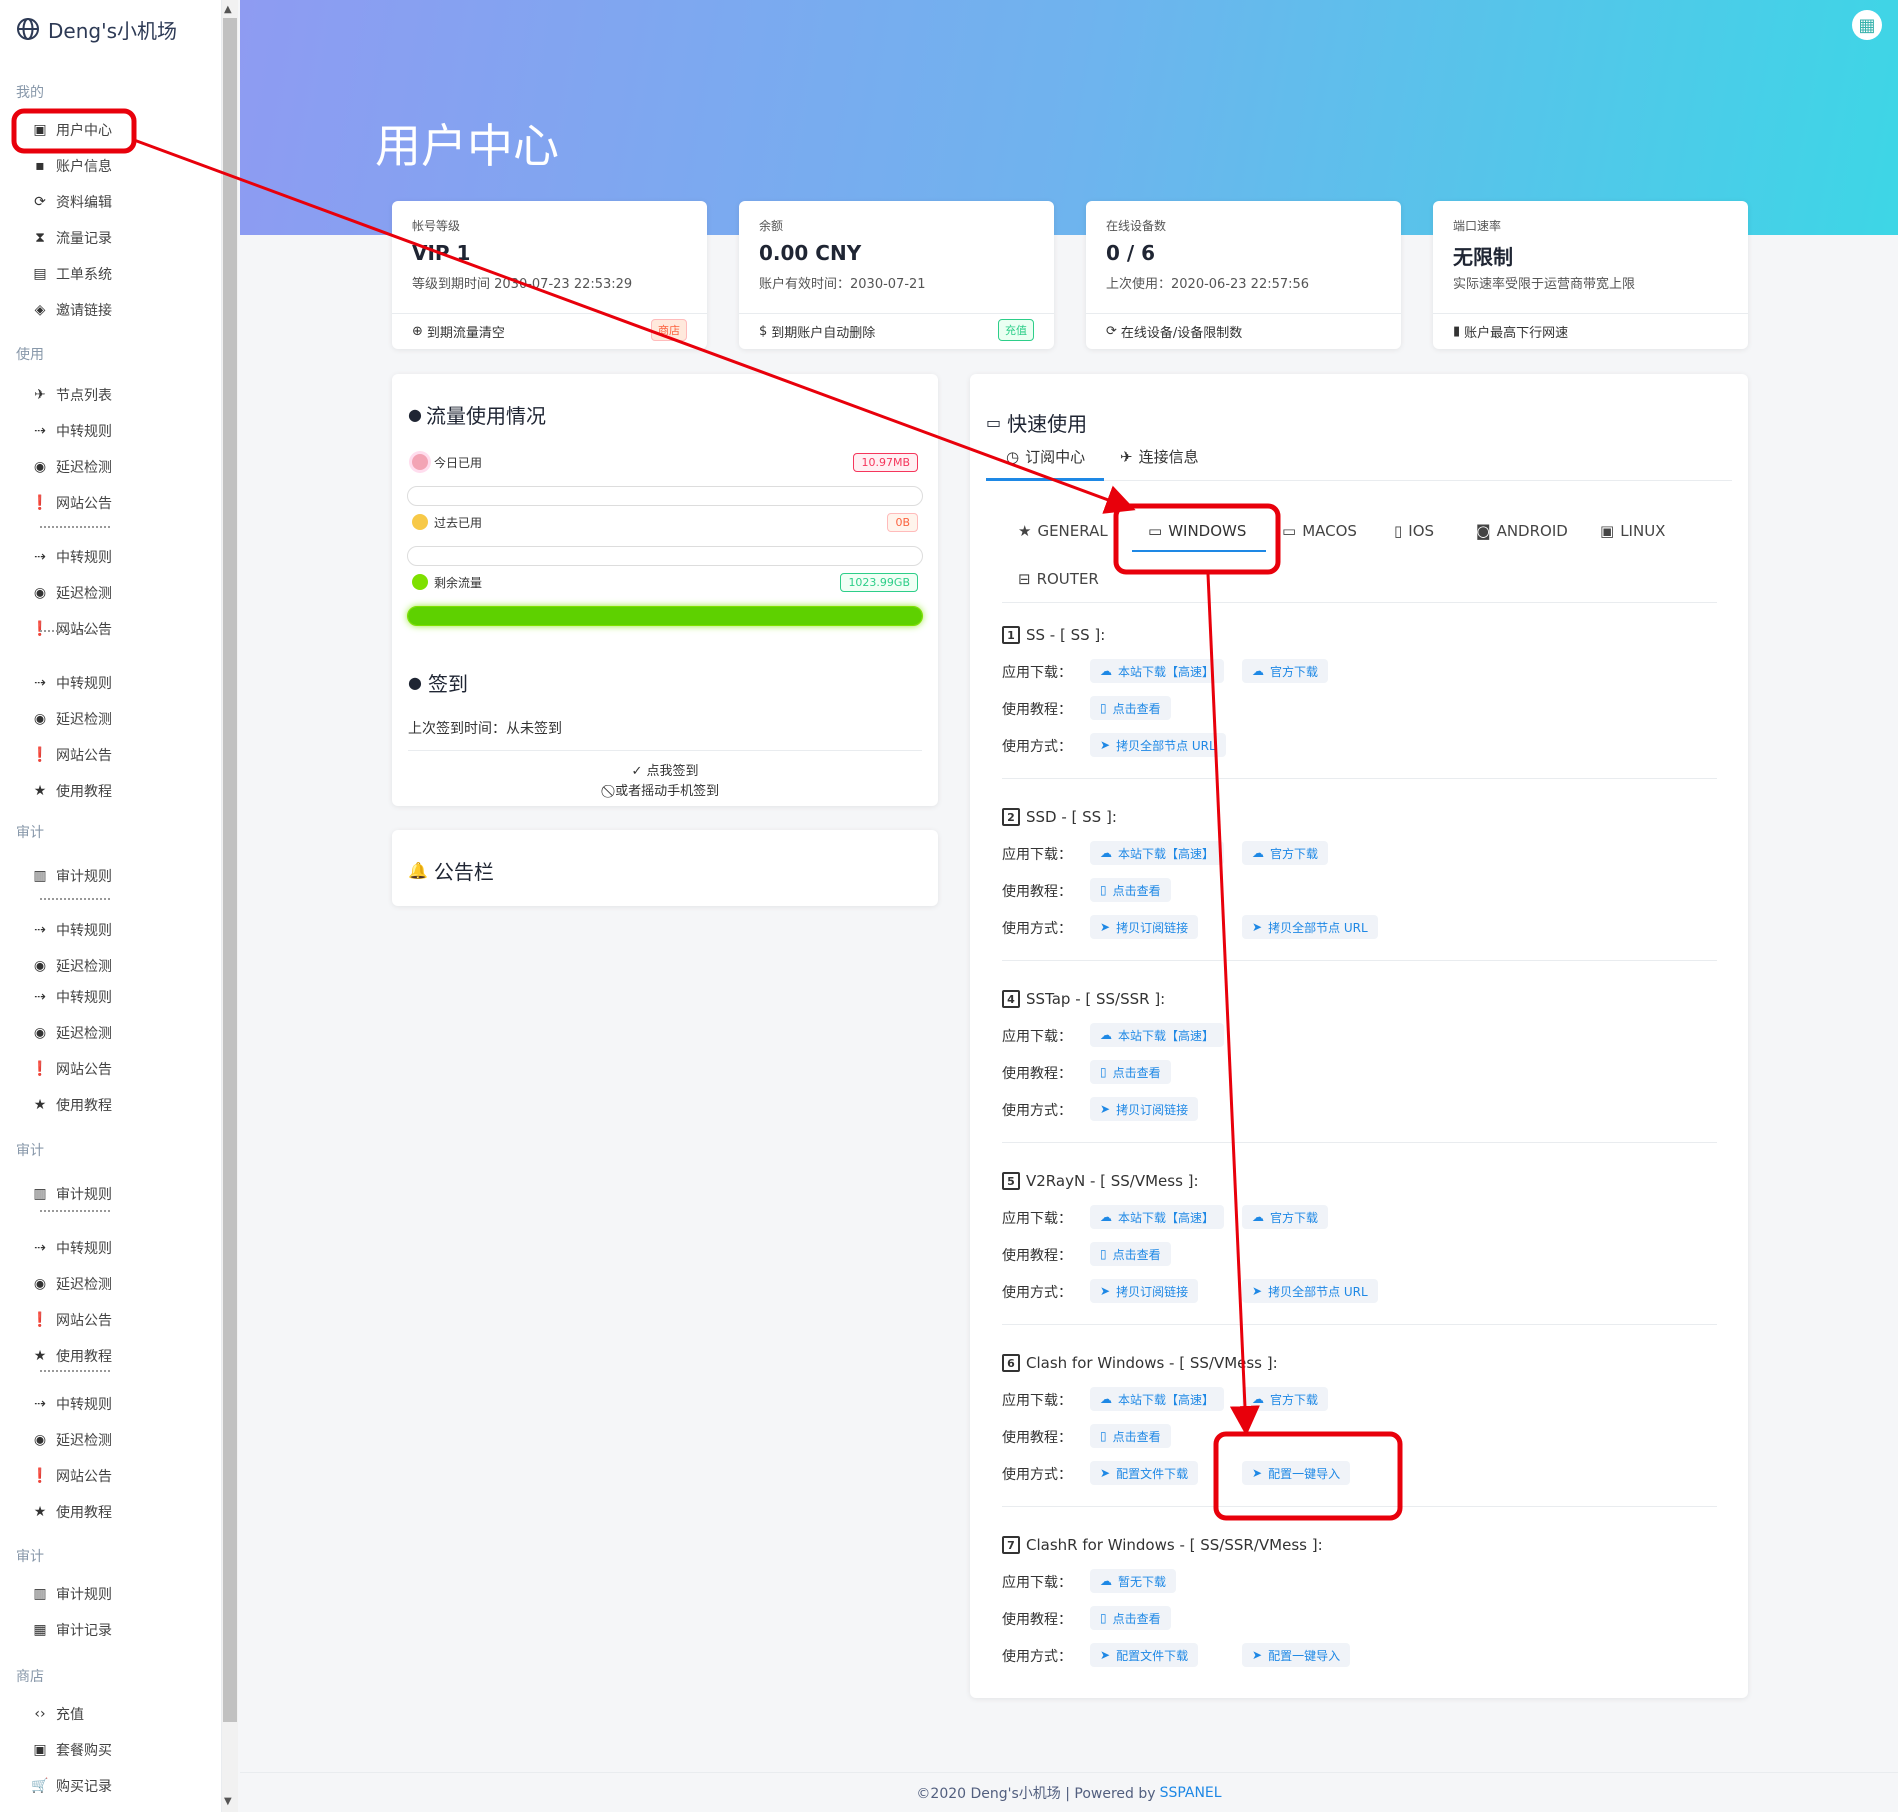 Image resolution: width=1898 pixels, height=1812 pixels. Describe the element at coordinates (1159, 456) in the screenshot. I see `tab-connection-info: ✈ 连接信息` at that location.